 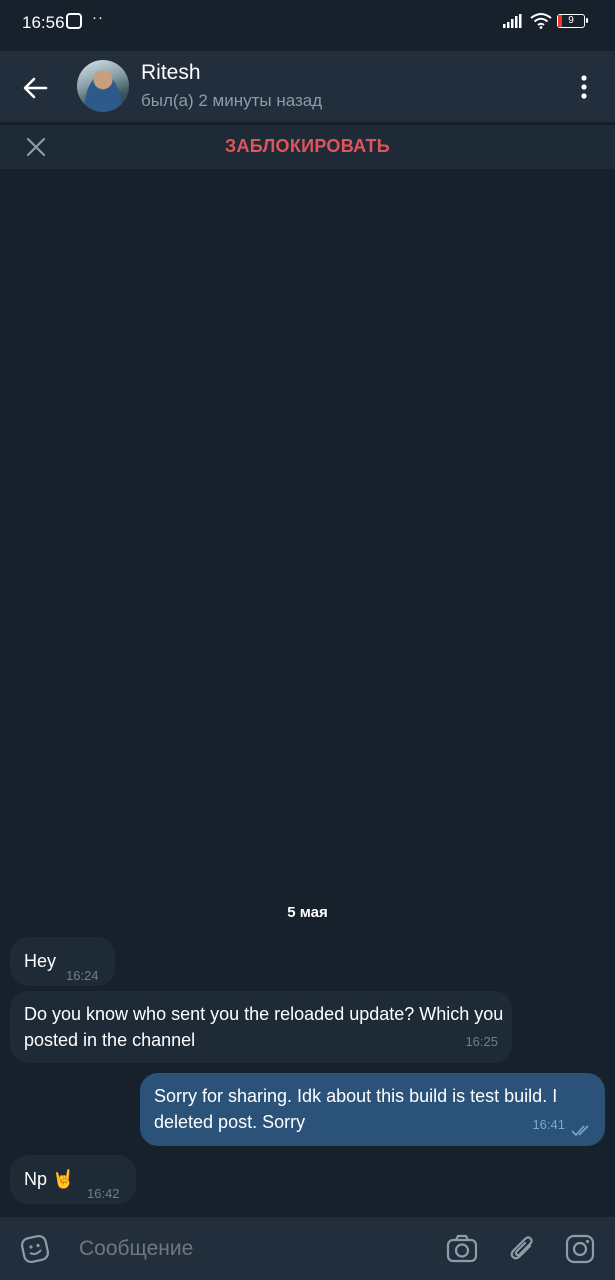 I want to click on message-time: 16:24, so click(x=82, y=975).